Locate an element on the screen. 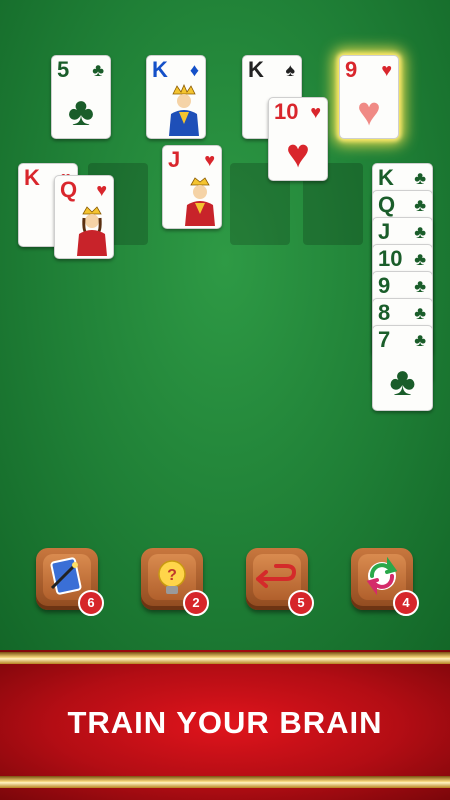  magic-wand-button: 6 is located at coordinates (70, 582).